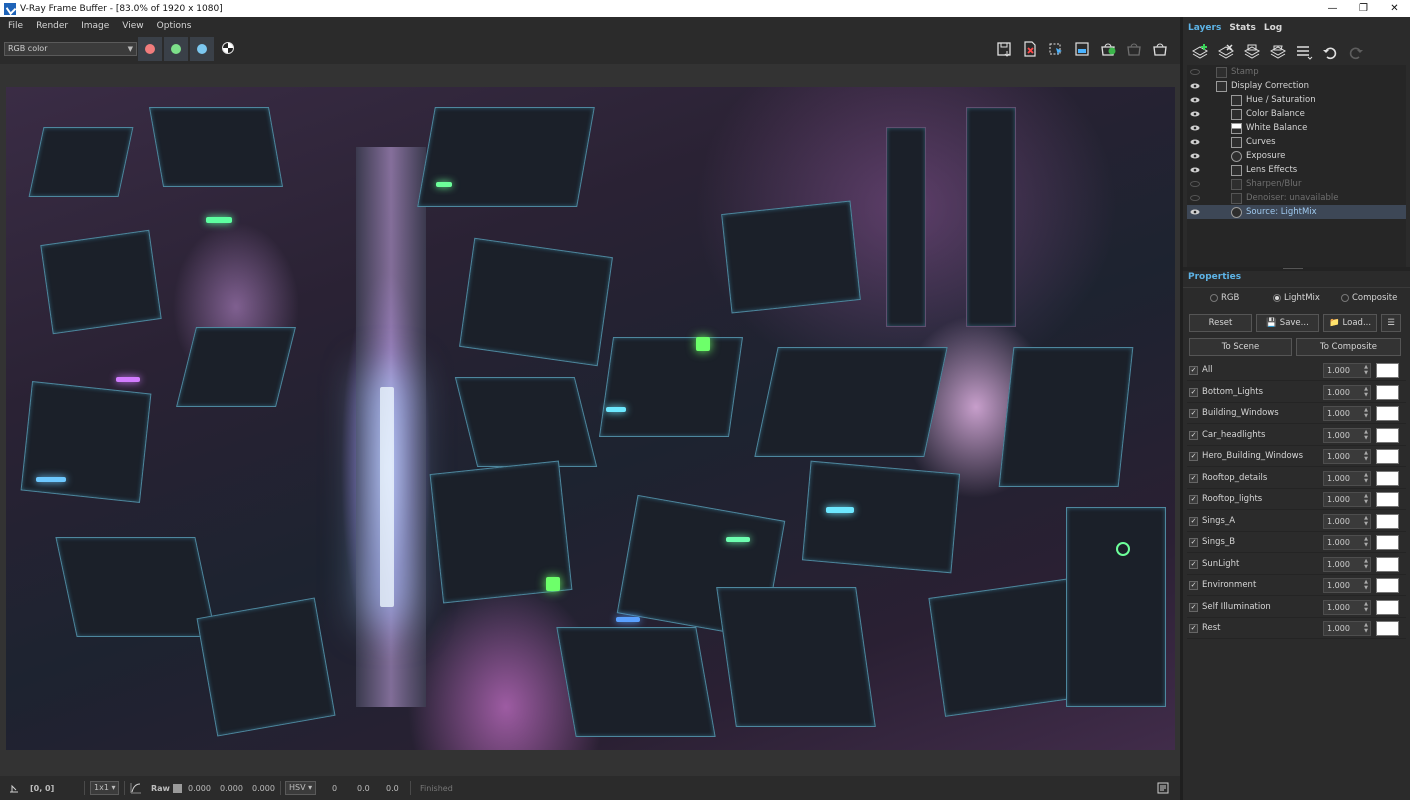 This screenshot has width=1410, height=800. What do you see at coordinates (15, 26) in the screenshot?
I see `menu-file: File` at bounding box center [15, 26].